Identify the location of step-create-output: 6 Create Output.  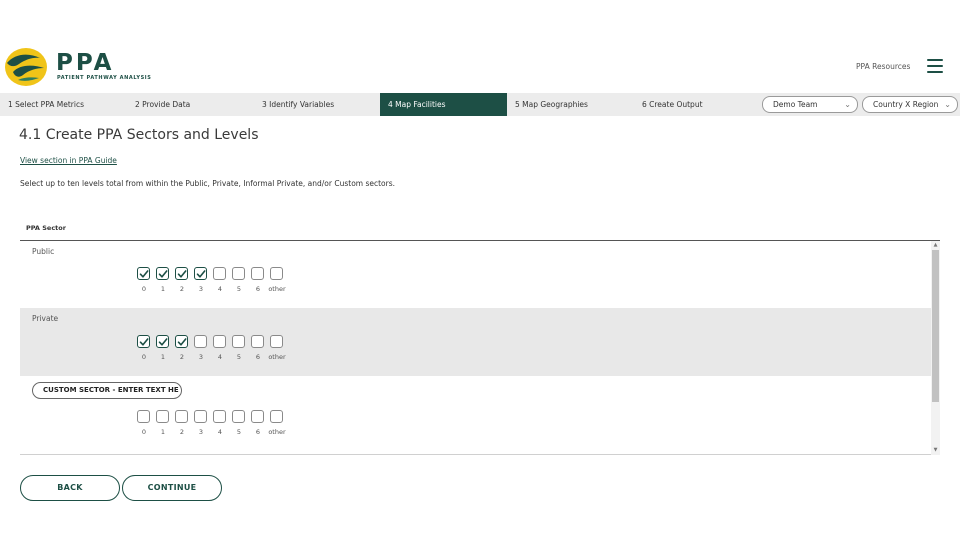
(697, 104).